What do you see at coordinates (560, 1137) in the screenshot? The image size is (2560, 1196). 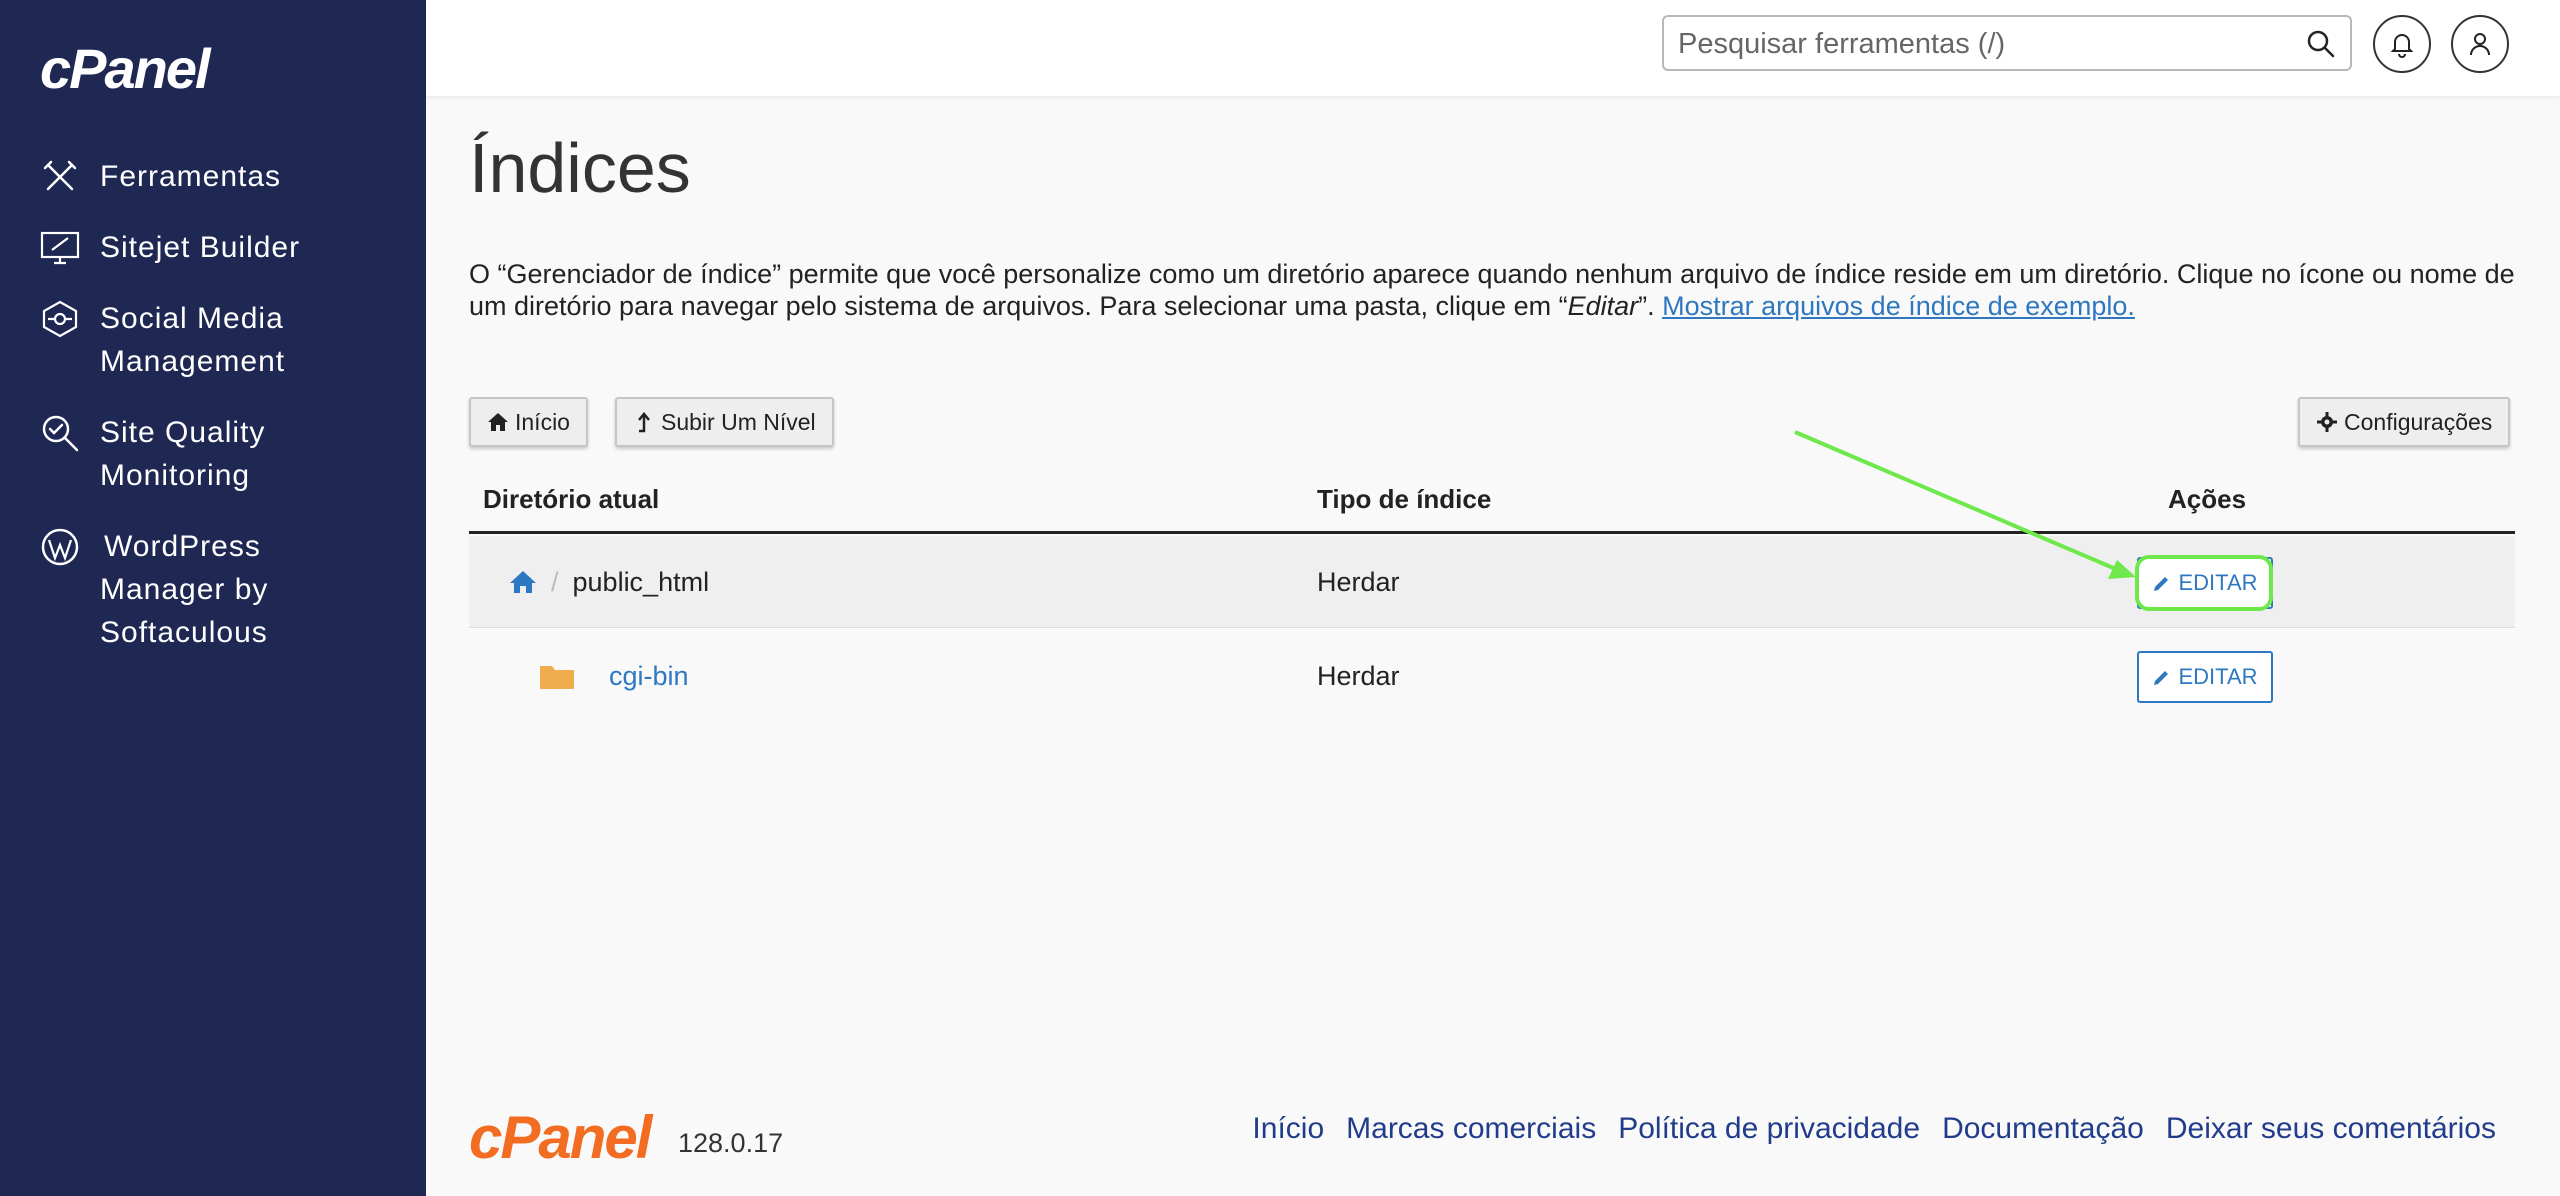 I see `footer-cpanel-logo: cPanel` at bounding box center [560, 1137].